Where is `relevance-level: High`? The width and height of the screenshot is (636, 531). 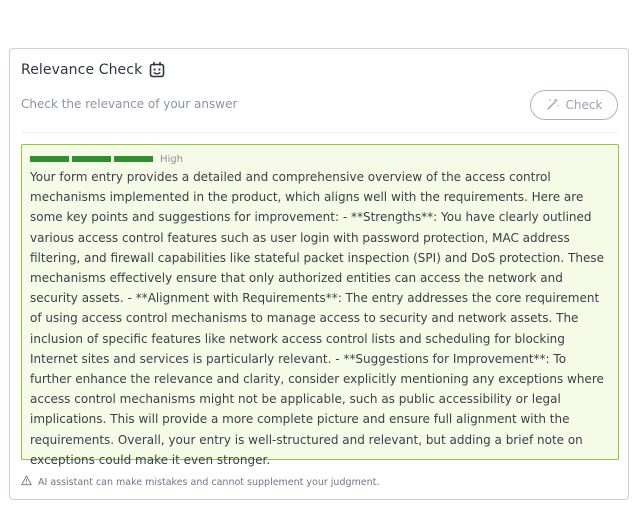 relevance-level: High is located at coordinates (171, 159).